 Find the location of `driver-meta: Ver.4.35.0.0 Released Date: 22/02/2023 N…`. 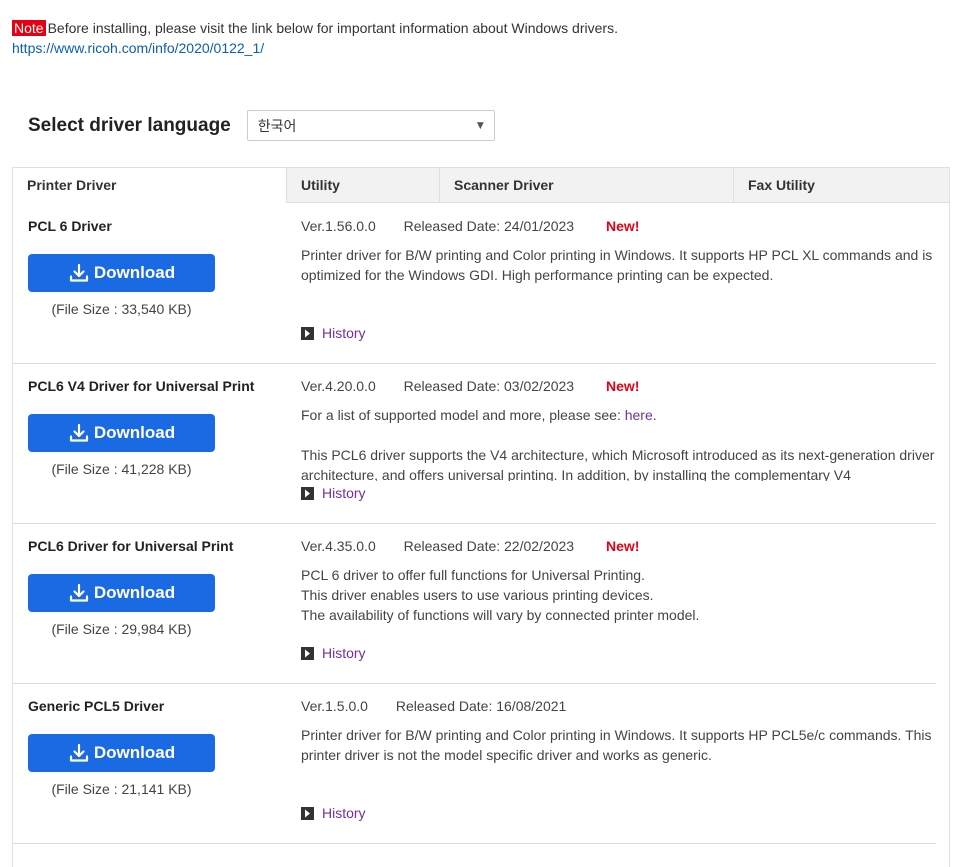

driver-meta: Ver.4.35.0.0 Released Date: 22/02/2023 N… is located at coordinates (470, 546).